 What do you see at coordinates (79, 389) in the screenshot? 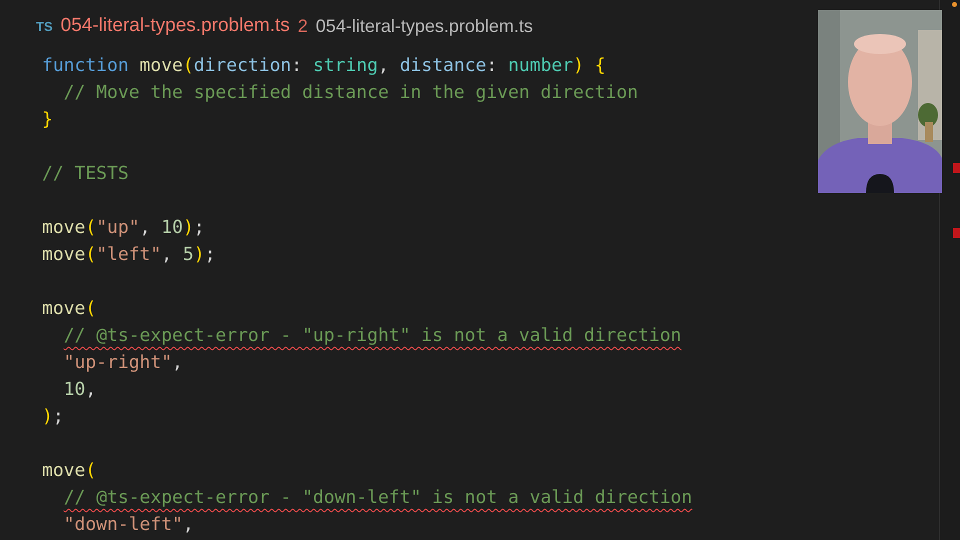
I see `code-line: 10,` at bounding box center [79, 389].